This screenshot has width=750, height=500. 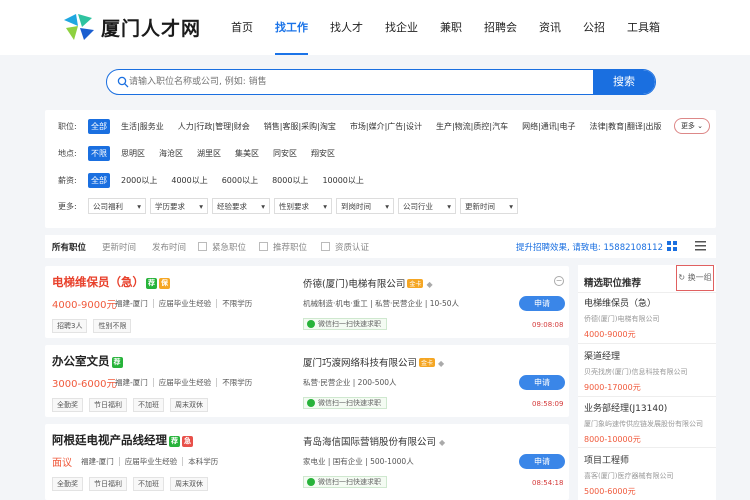 What do you see at coordinates (87, 361) in the screenshot?
I see `job-title: 办公室文员荐` at bounding box center [87, 361].